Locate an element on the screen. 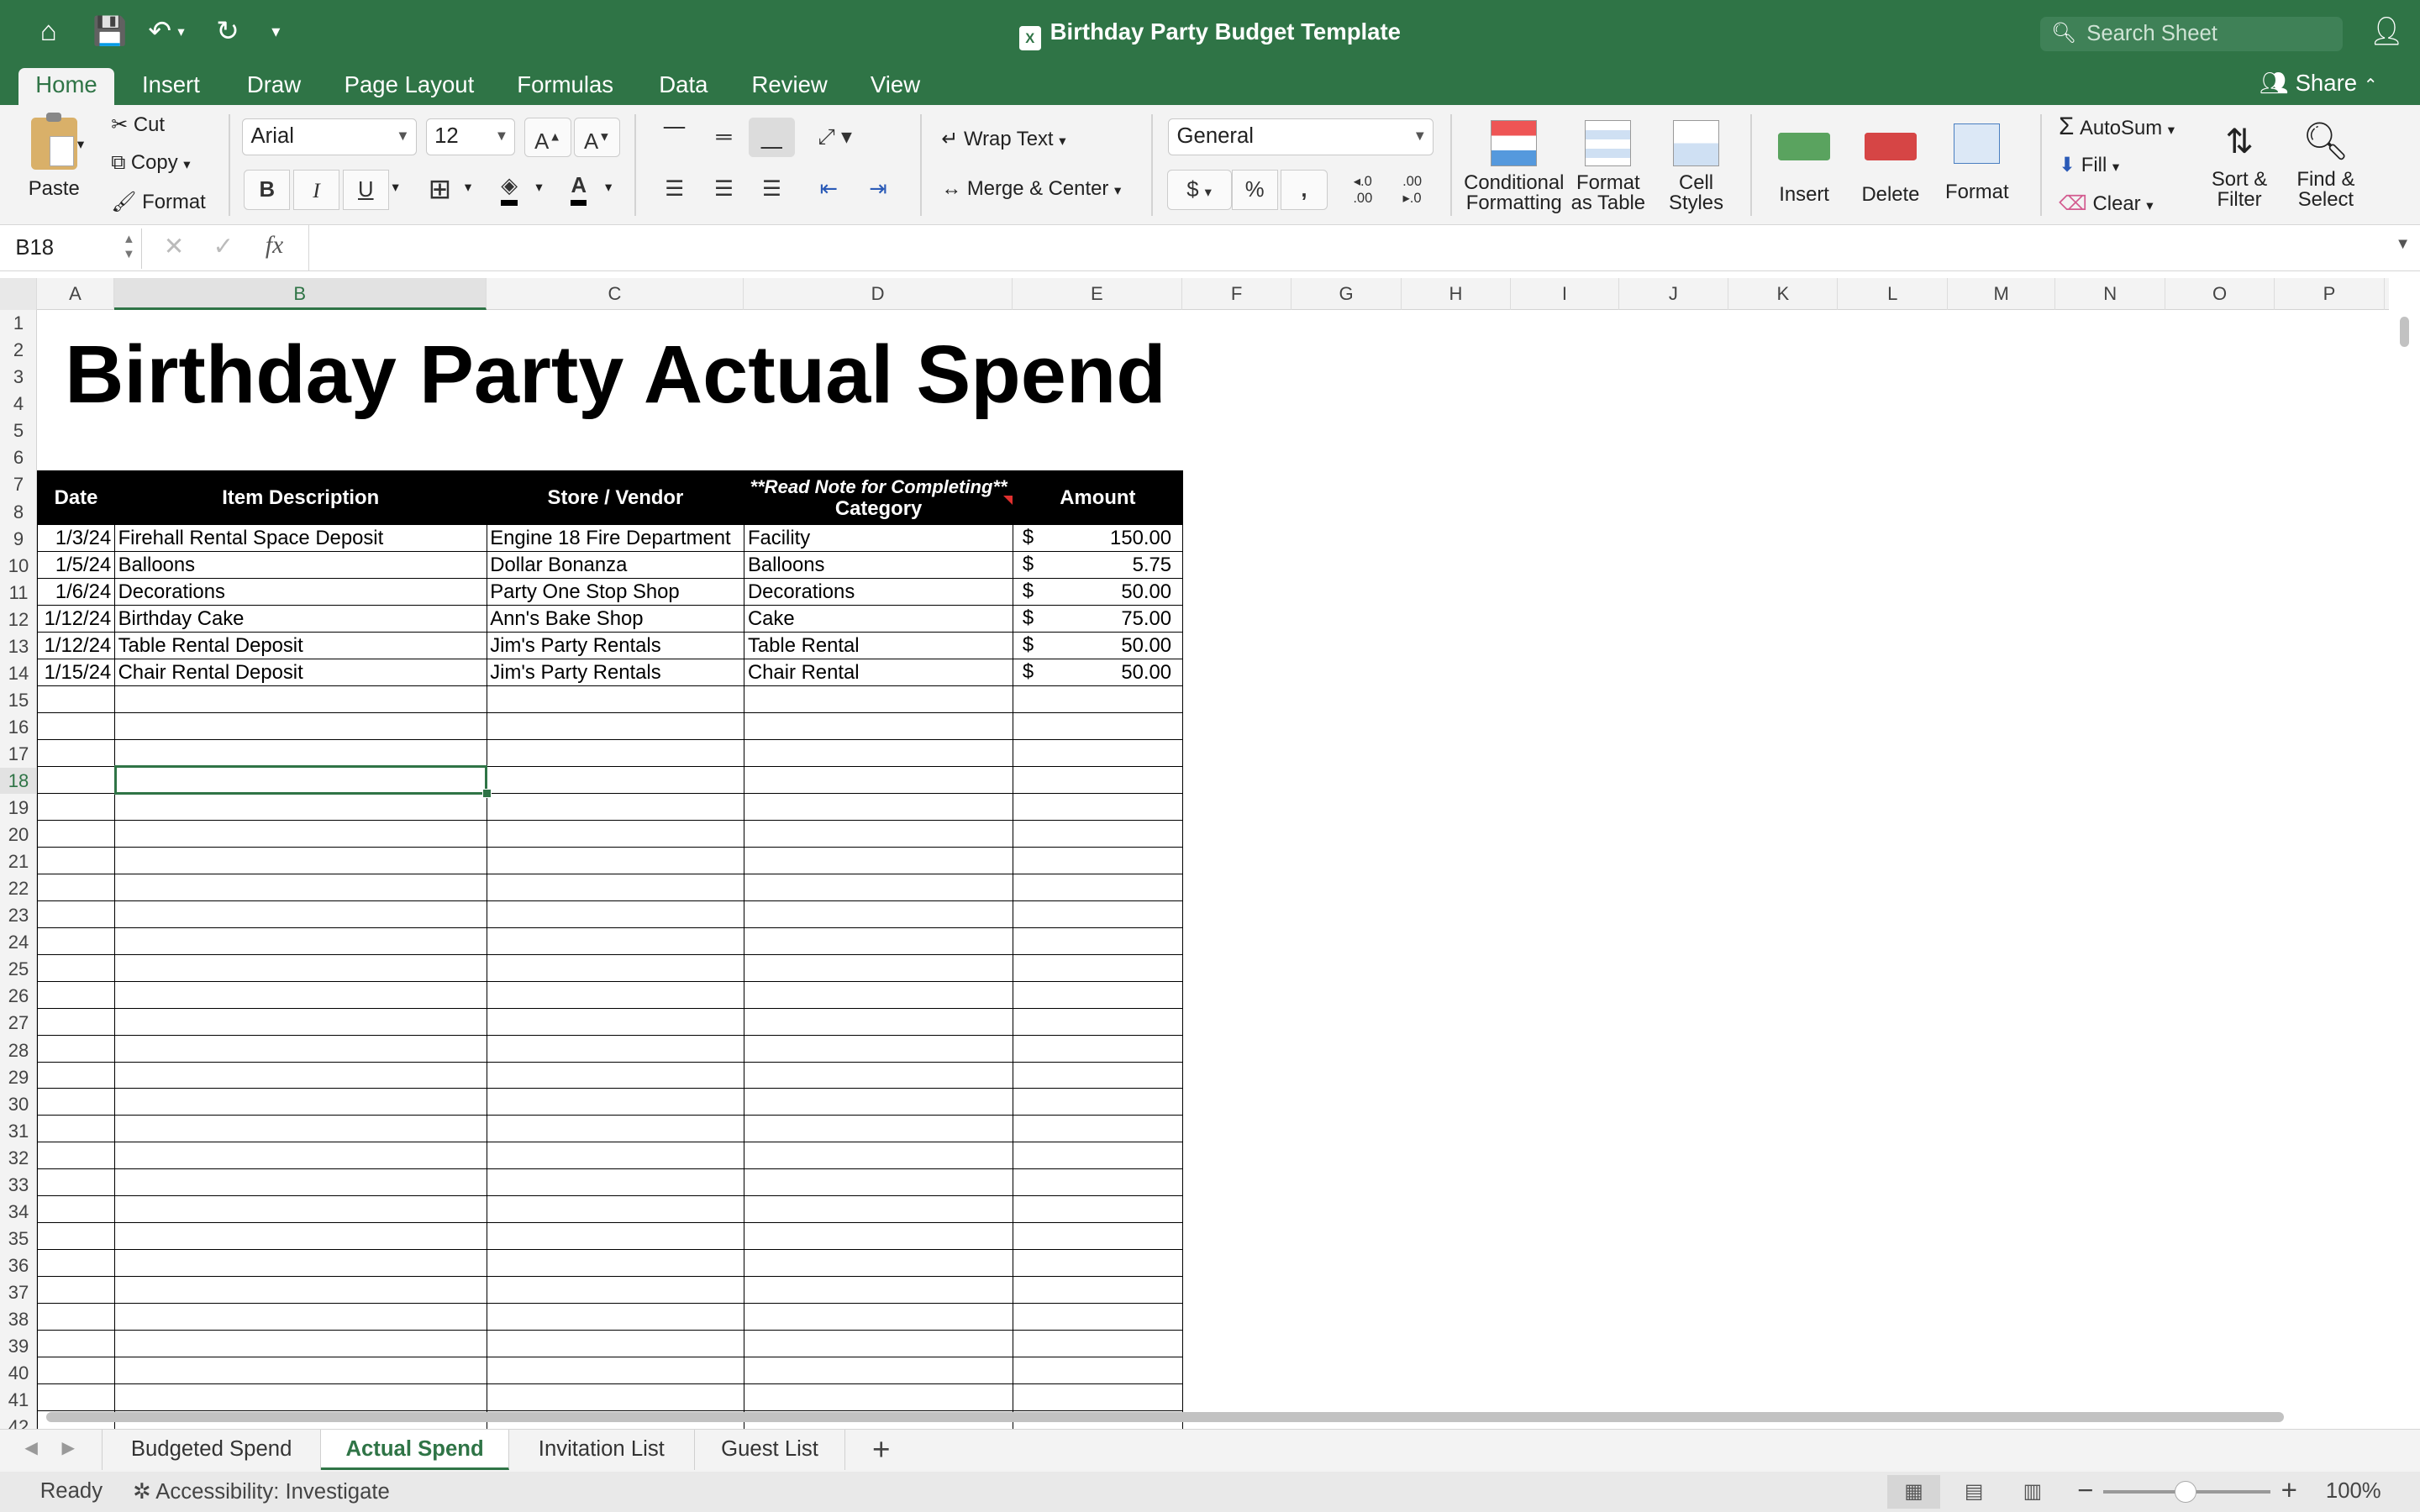 The height and width of the screenshot is (1512, 2420). zoom-slider-handle is located at coordinates (2185, 1492).